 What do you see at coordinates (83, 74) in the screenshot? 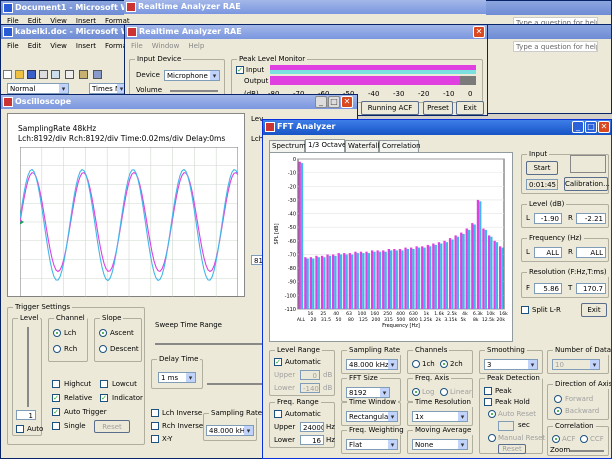
I see `format-painter-icon` at bounding box center [83, 74].